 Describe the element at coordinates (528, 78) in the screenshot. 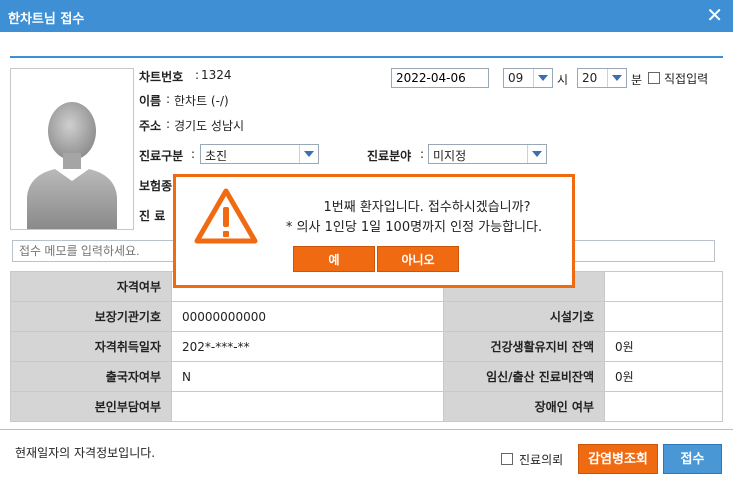

I see `hour-select: 09` at that location.